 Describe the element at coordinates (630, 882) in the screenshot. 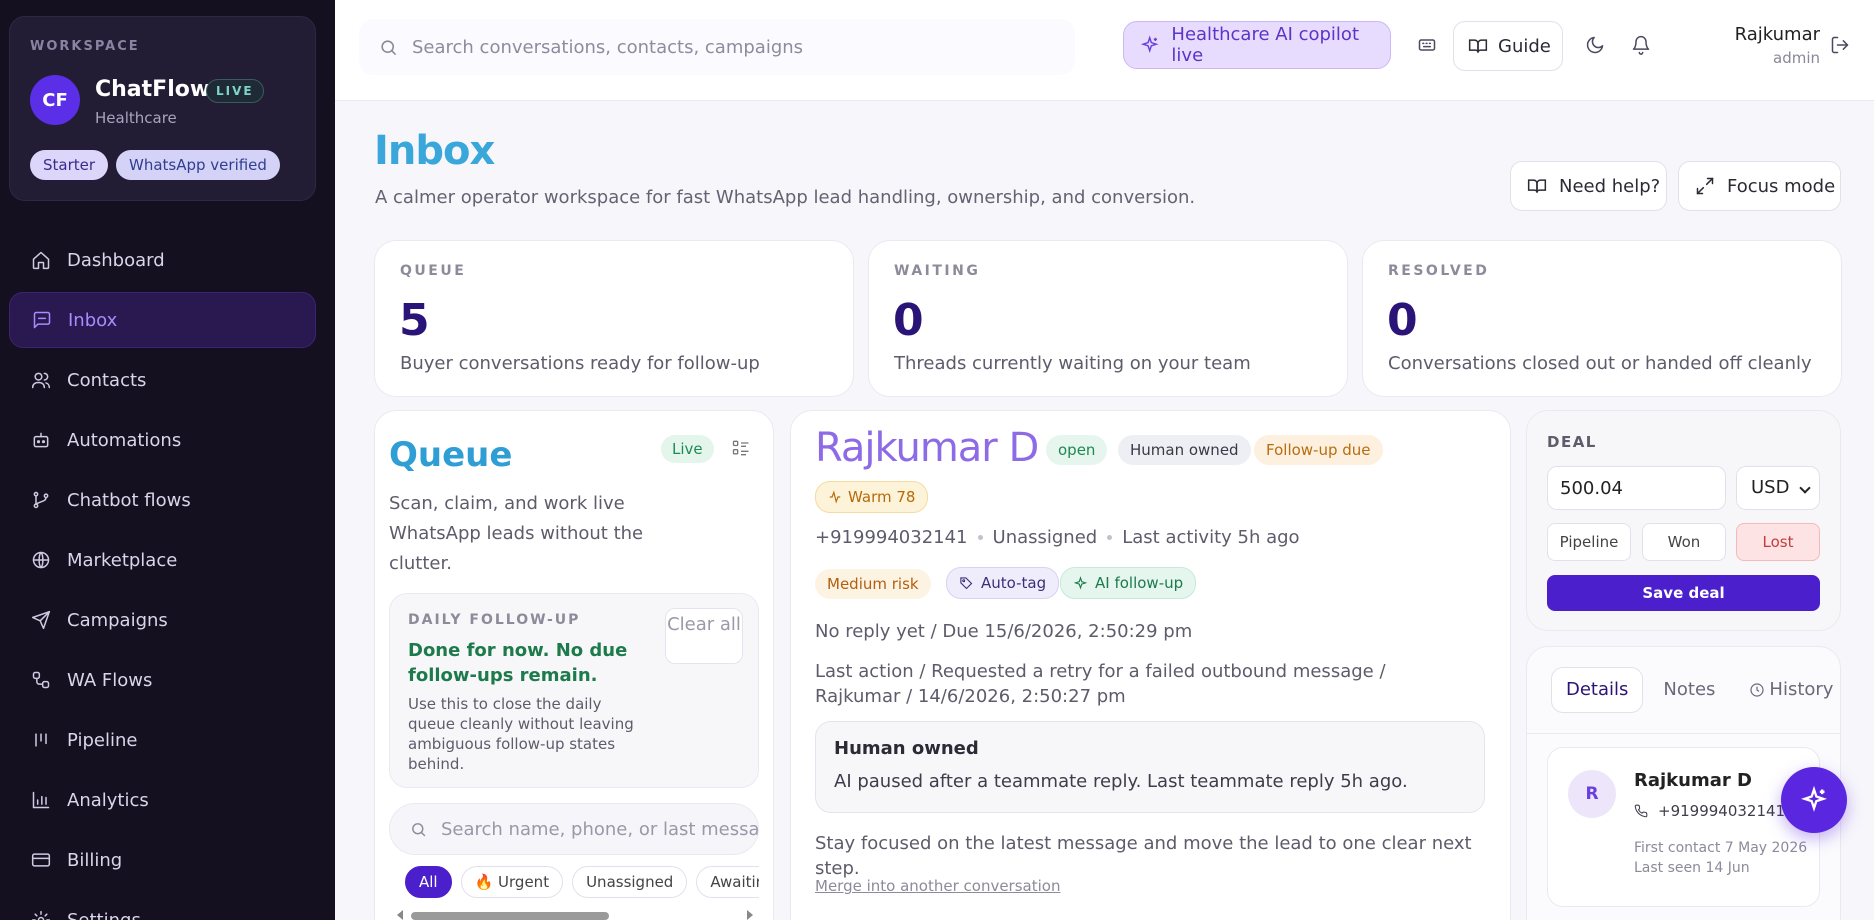

I see `filter-chip-unassigned: Unassigned` at that location.